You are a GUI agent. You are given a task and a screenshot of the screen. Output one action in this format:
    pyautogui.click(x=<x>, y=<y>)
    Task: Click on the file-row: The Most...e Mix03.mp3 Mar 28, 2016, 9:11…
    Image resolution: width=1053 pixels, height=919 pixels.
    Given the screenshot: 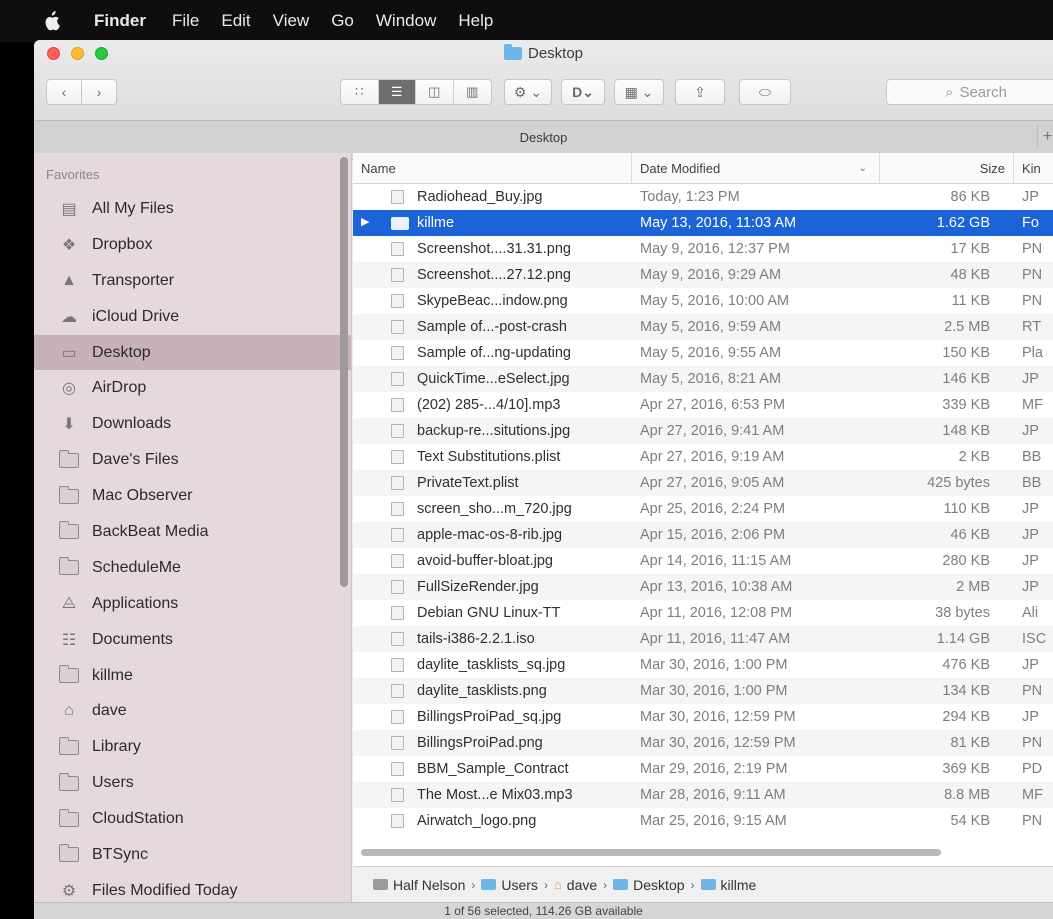 What is the action you would take?
    pyautogui.click(x=703, y=795)
    